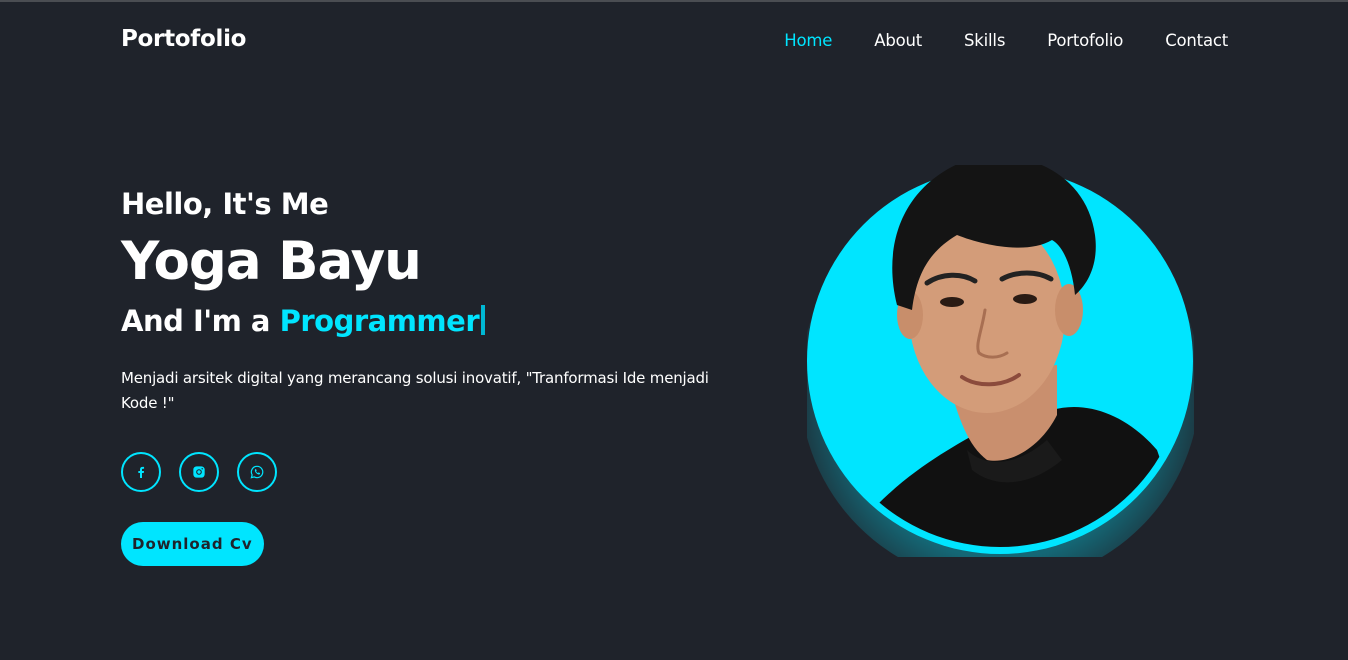 This screenshot has height=660, width=1348. I want to click on facebook-icon, so click(141, 472).